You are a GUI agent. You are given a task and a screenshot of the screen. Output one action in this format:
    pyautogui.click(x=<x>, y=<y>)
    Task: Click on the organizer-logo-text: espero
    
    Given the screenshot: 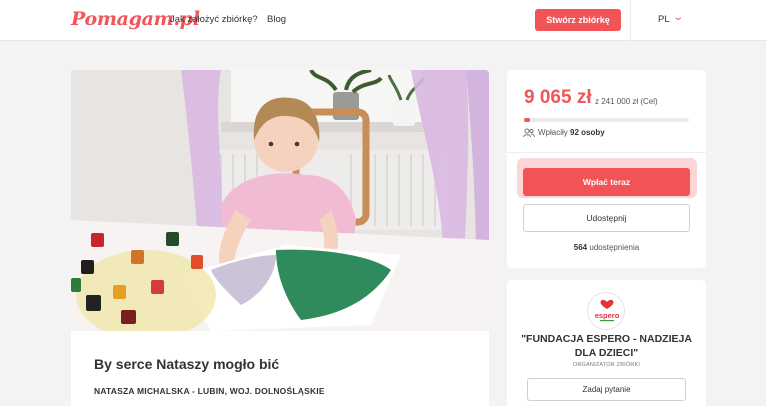 What is the action you would take?
    pyautogui.click(x=607, y=315)
    